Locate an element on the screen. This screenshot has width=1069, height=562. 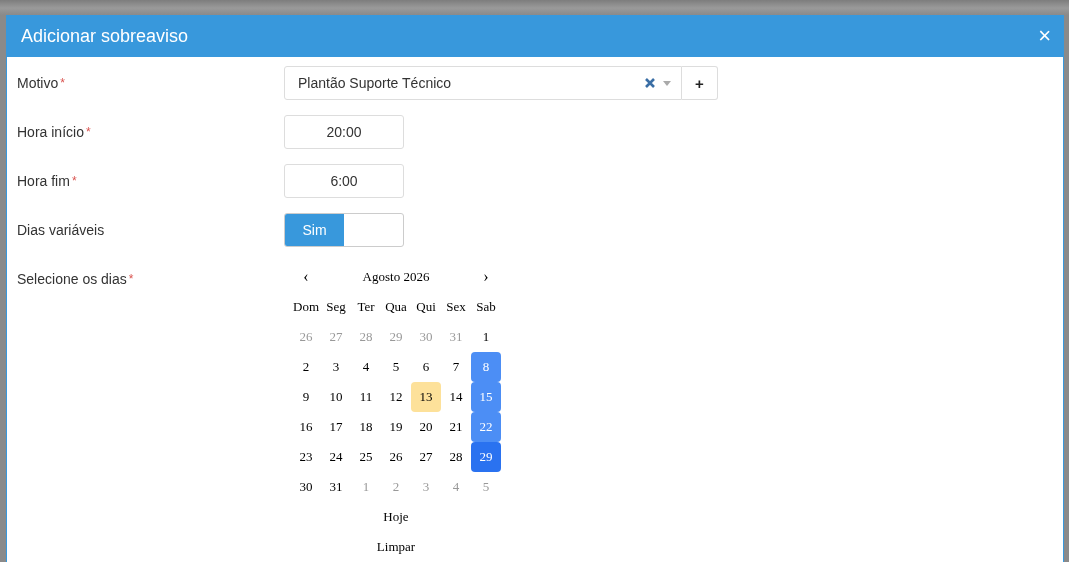
weekday-label: Sab is located at coordinates (486, 307).